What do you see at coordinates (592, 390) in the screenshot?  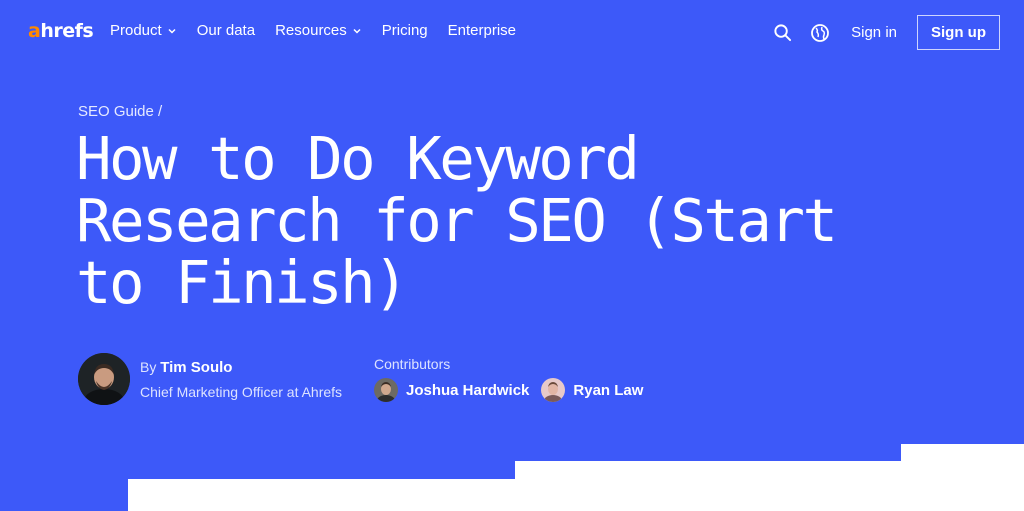 I see `contributor-ryan-law: Ryan Law` at bounding box center [592, 390].